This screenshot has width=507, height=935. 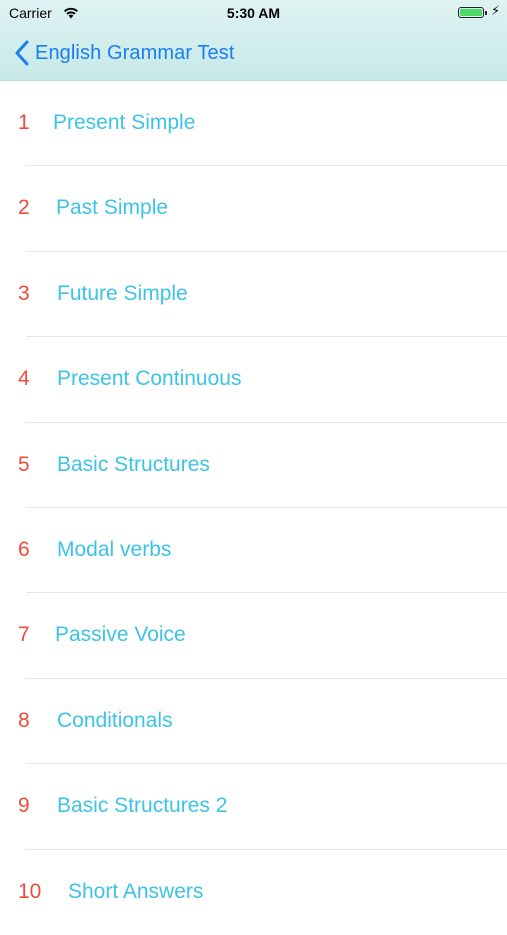 What do you see at coordinates (120, 635) in the screenshot?
I see `item-title: Passive Voice` at bounding box center [120, 635].